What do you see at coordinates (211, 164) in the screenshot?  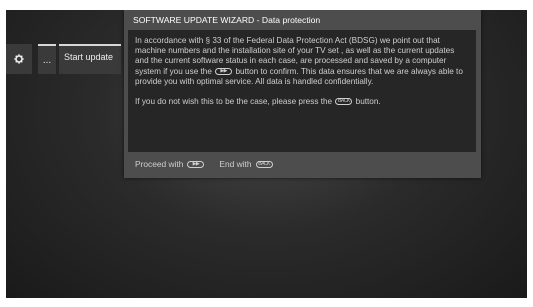 I see `dialog-footer: Proceed with ▶▶ End with BACK` at bounding box center [211, 164].